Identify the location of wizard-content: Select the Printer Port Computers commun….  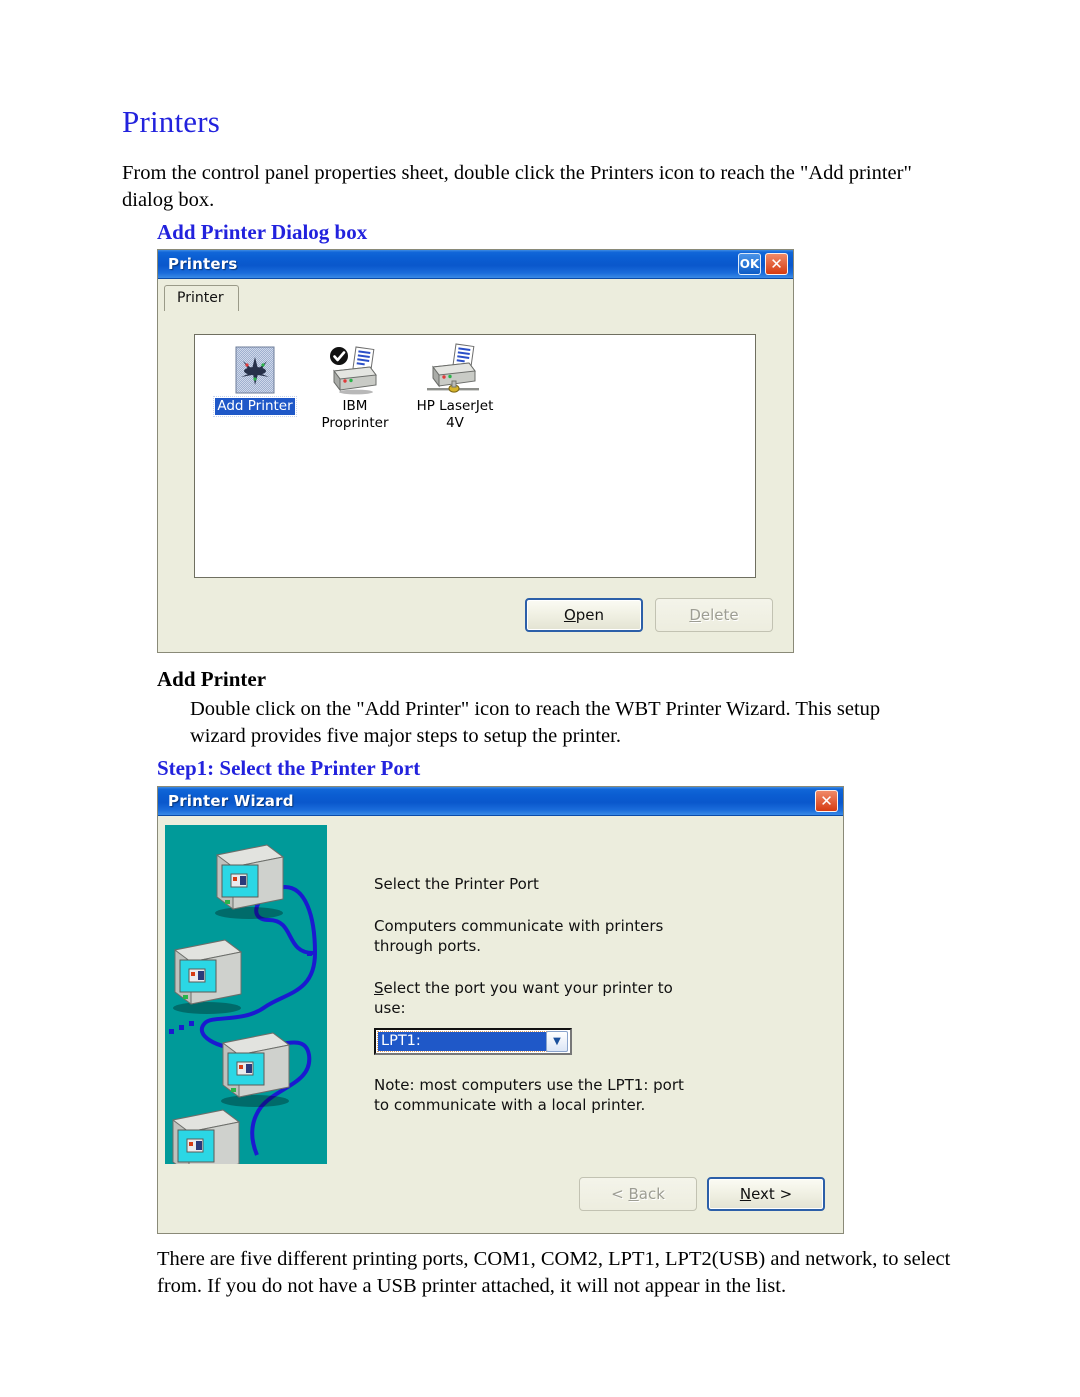
(534, 1005).